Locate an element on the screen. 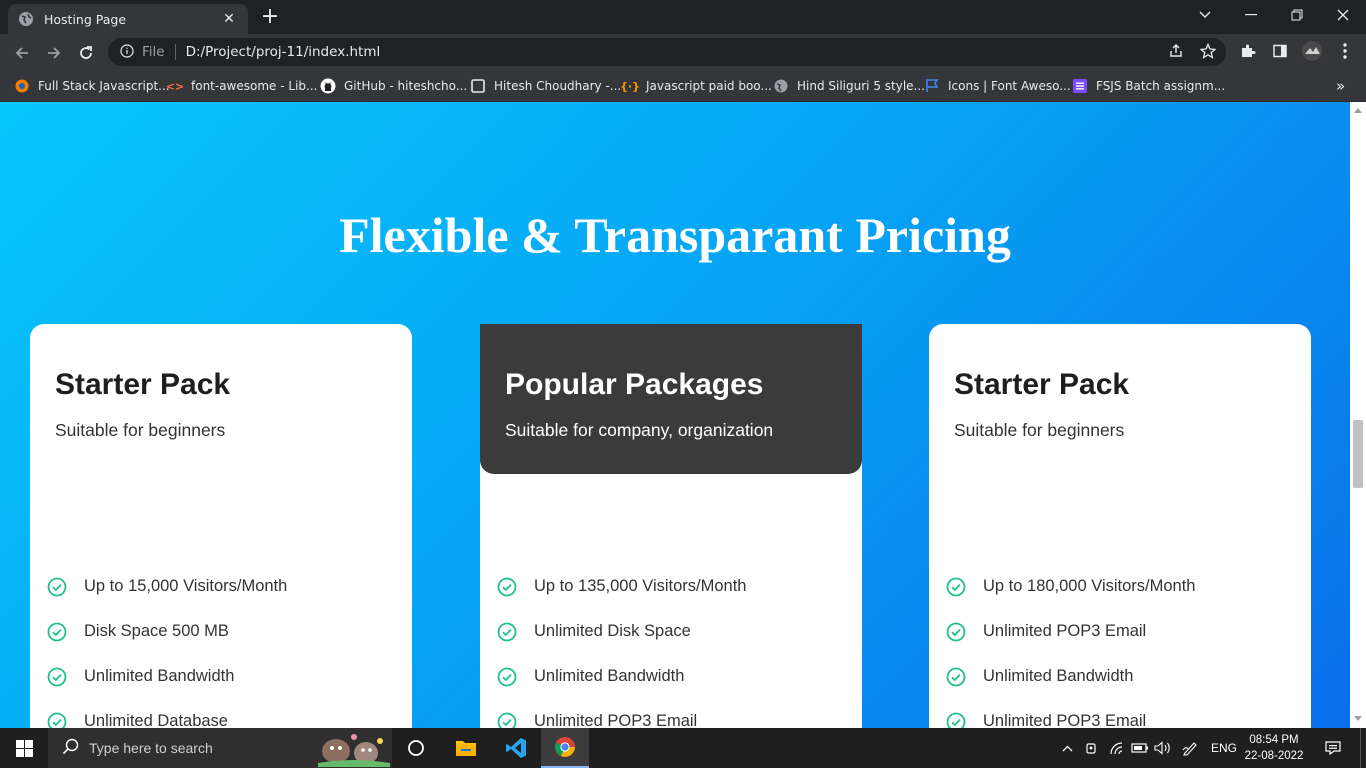 This screenshot has height=768, width=1366. start-button is located at coordinates (24, 748).